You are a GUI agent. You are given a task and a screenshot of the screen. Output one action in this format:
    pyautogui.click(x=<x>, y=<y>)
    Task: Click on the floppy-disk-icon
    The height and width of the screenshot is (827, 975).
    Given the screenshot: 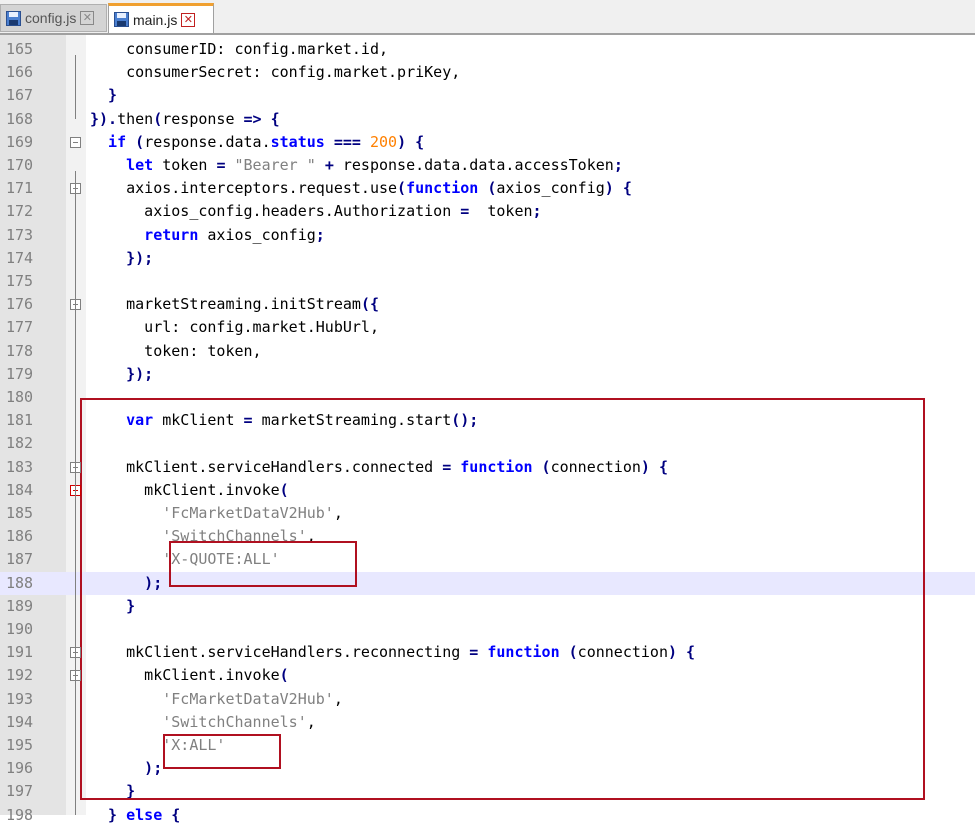 What is the action you would take?
    pyautogui.click(x=121, y=19)
    